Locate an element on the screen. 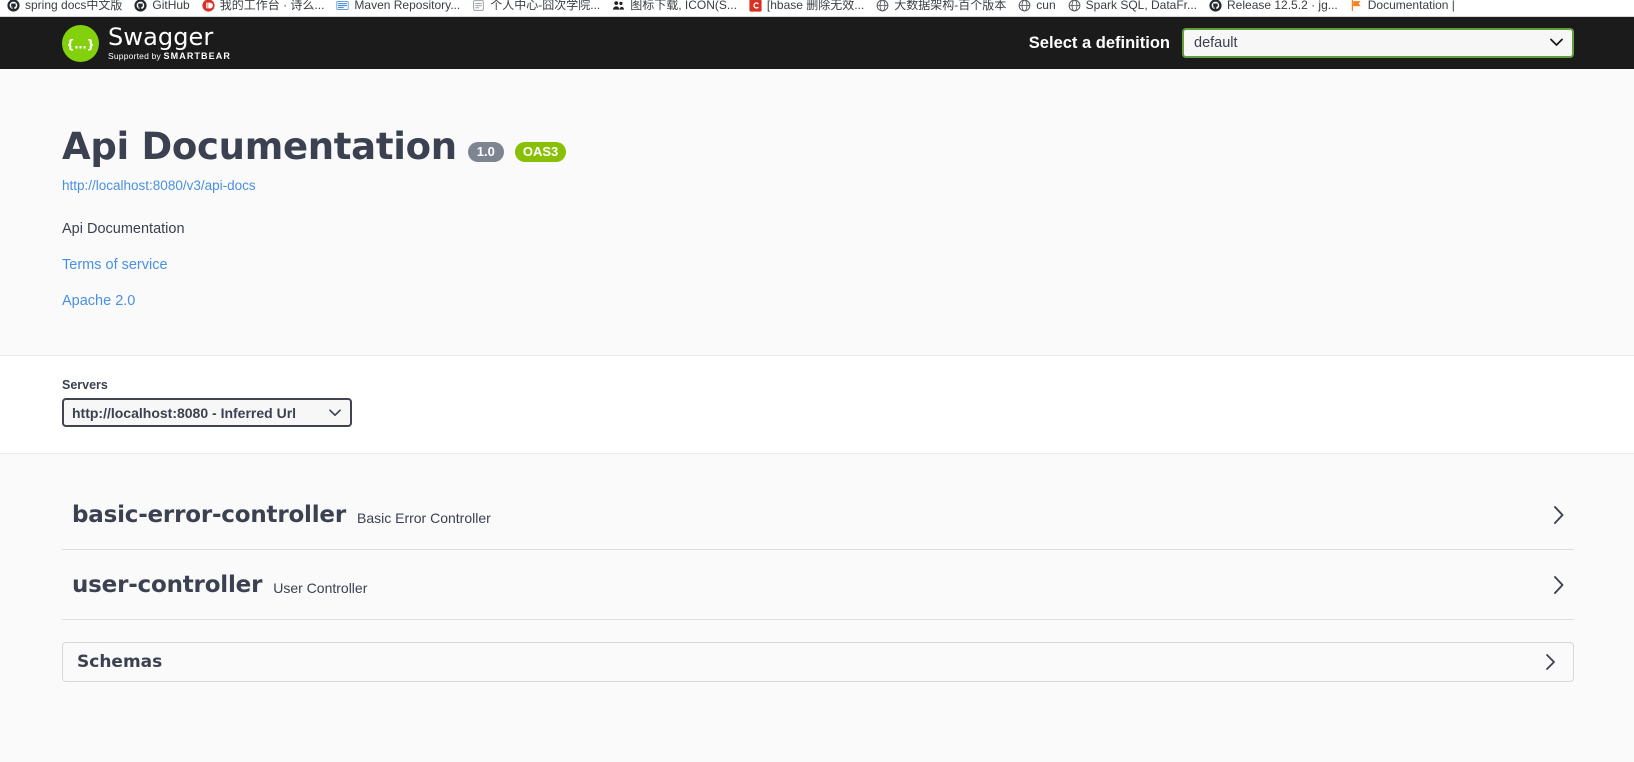 The width and height of the screenshot is (1634, 762). definition-selector-group: Select a definition default is located at coordinates (1301, 43).